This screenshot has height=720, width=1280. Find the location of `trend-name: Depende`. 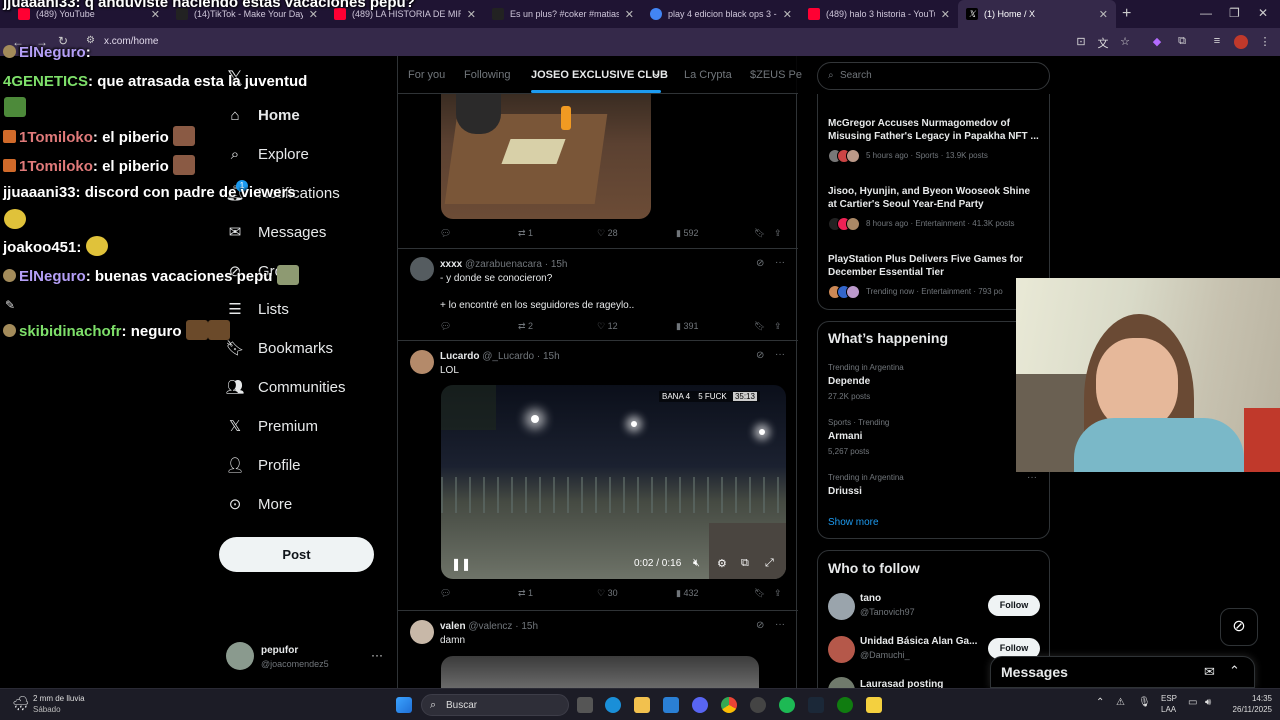

trend-name: Depende is located at coordinates (849, 381).